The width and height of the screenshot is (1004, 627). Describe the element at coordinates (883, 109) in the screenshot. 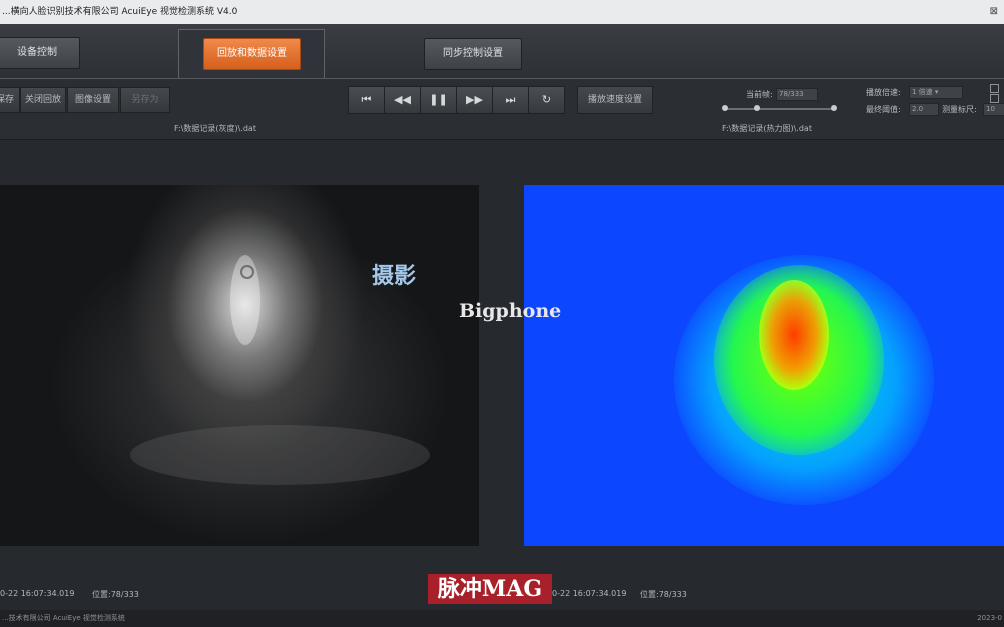

I see `threshold-label: 最终阈值:` at that location.